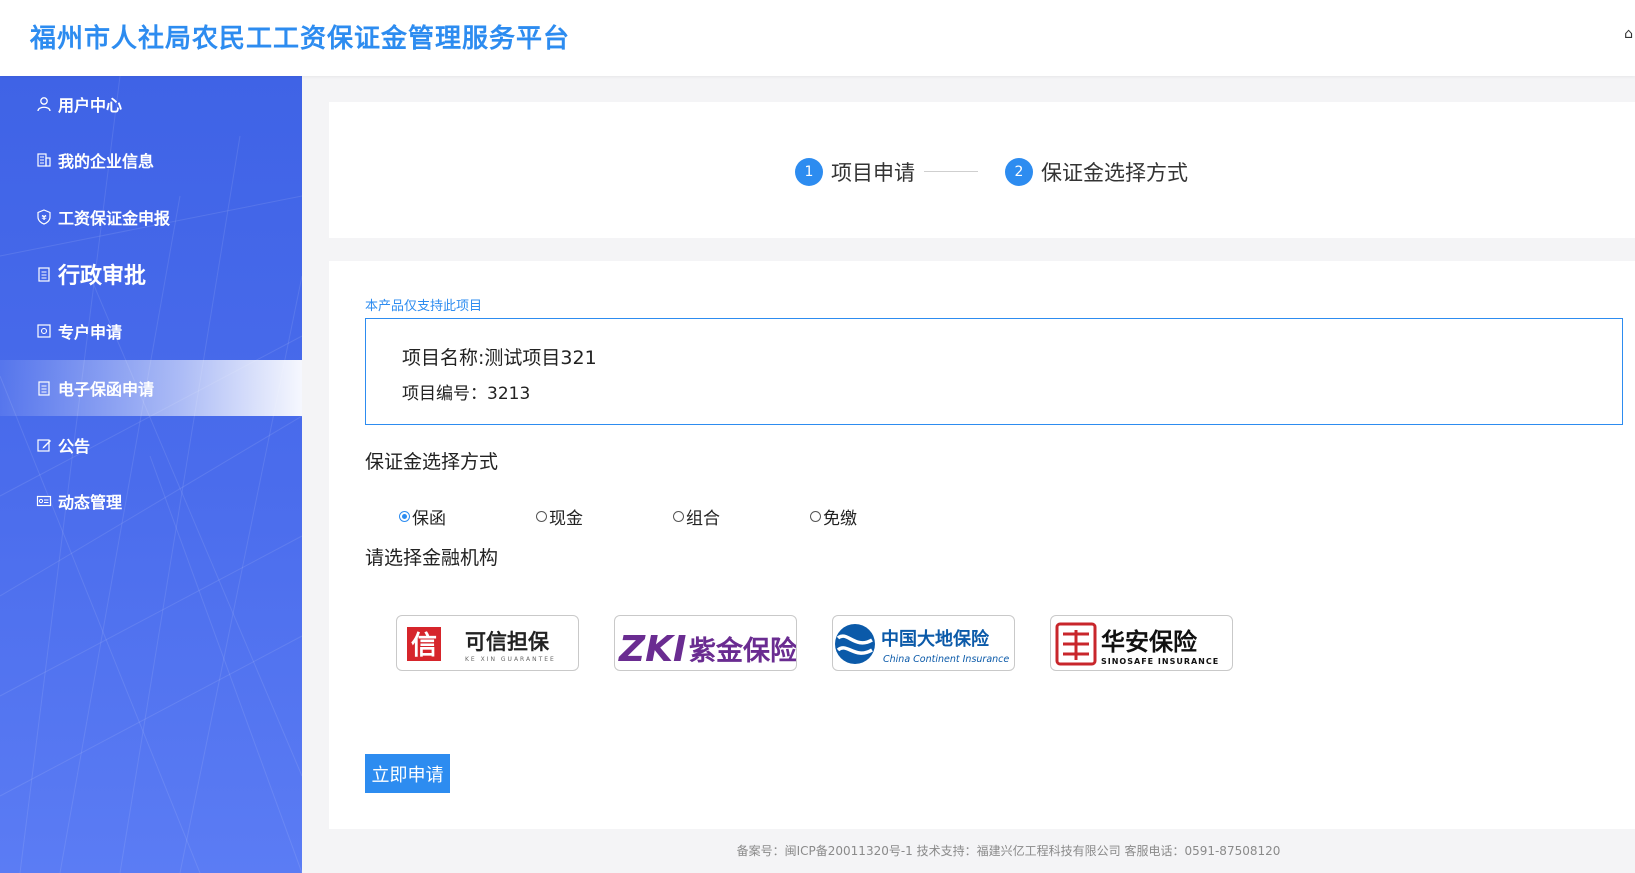  I want to click on svg-text: 可信担保, so click(507, 642).